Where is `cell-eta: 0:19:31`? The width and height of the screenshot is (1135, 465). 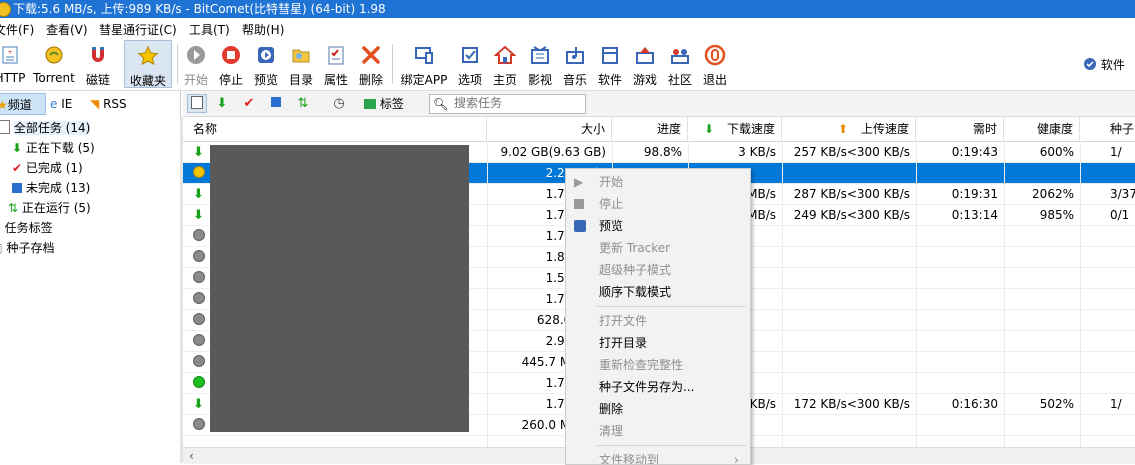
cell-eta: 0:19:31 is located at coordinates (974, 194).